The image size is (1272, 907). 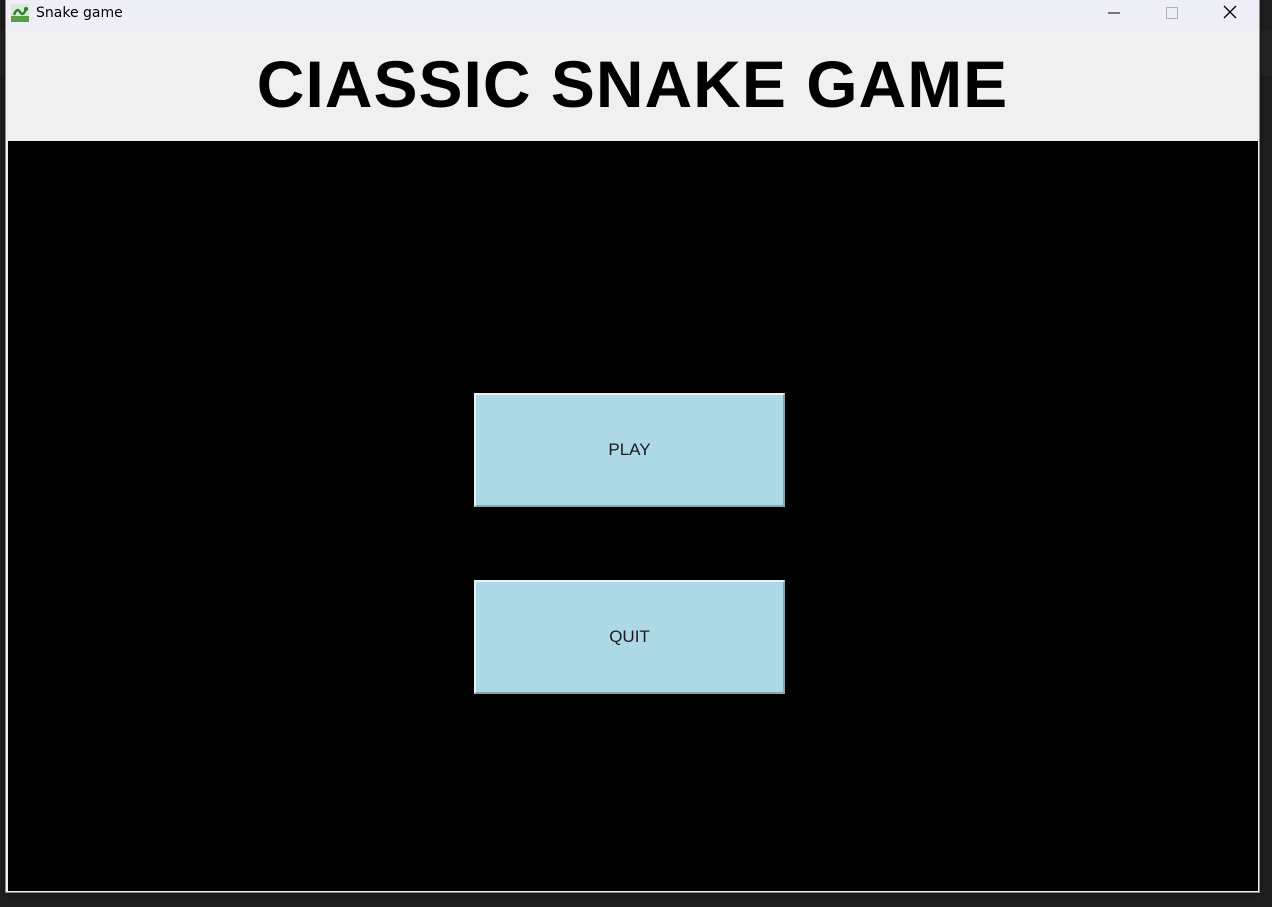 I want to click on close-icon, so click(x=1230, y=14).